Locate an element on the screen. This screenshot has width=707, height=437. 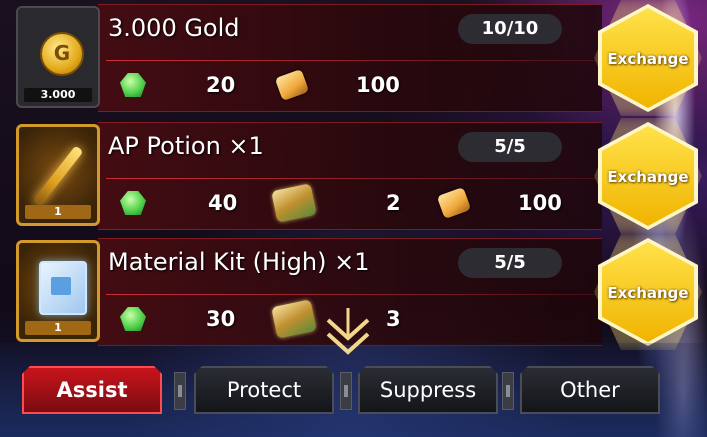
gold-coin-icon: G is located at coordinates (62, 54).